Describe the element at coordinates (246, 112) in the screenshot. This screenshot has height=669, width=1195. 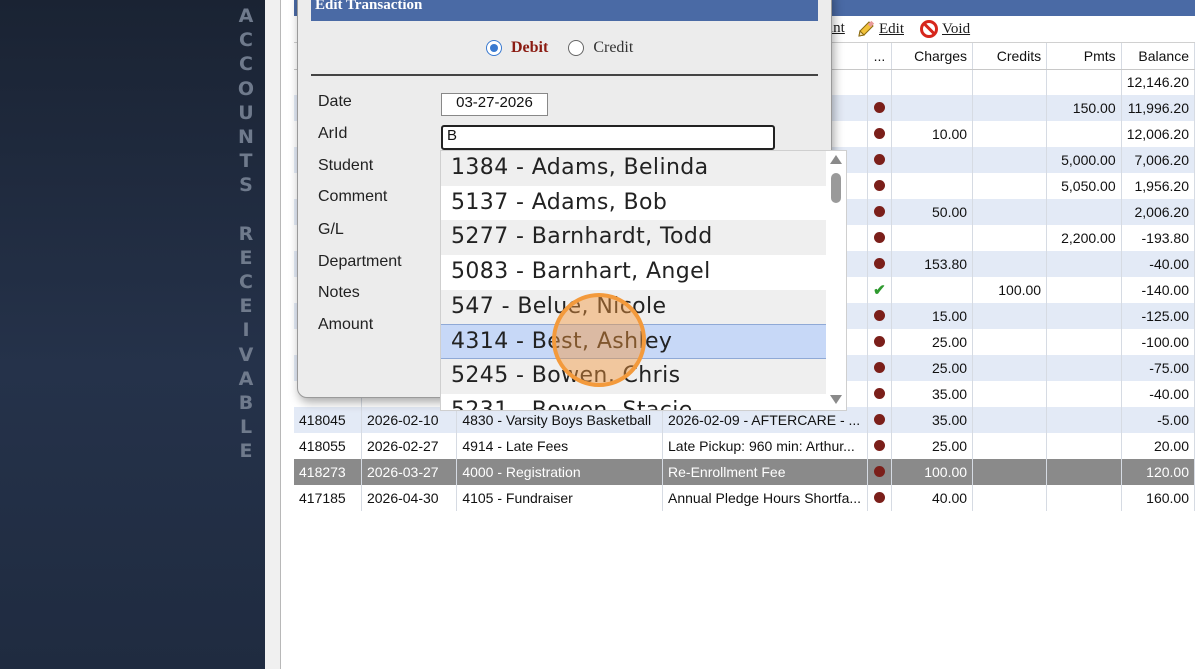
I see `title-letter: U` at that location.